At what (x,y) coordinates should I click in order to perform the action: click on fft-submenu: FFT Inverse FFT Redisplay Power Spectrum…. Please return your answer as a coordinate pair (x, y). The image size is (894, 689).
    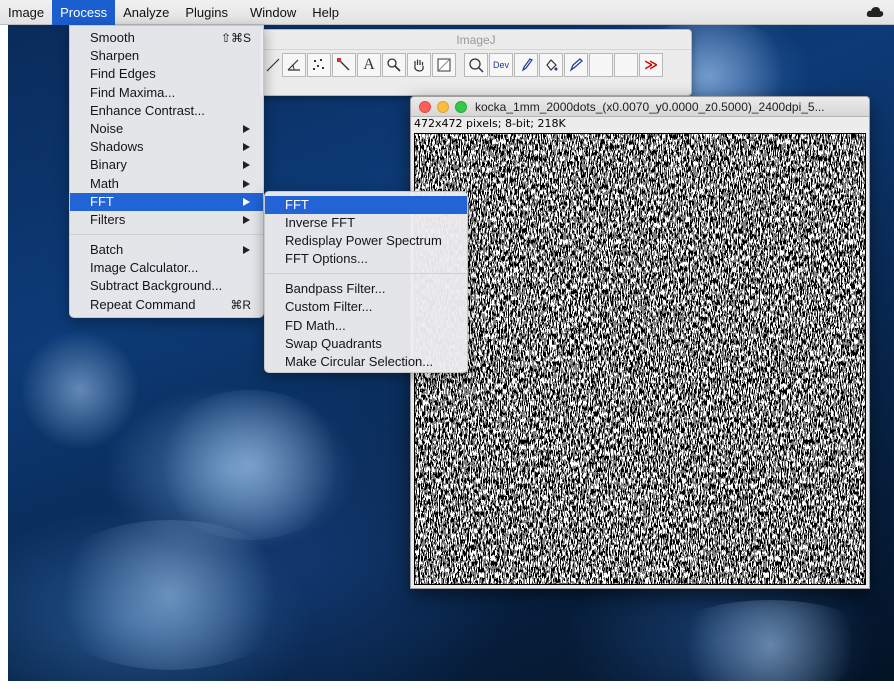
    Looking at the image, I should click on (366, 282).